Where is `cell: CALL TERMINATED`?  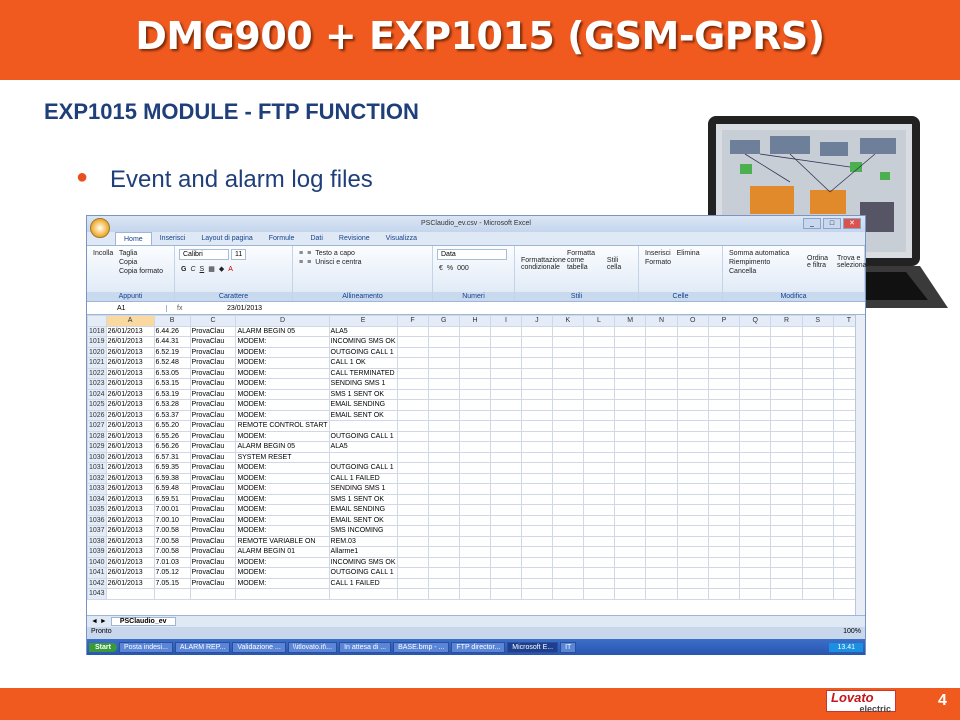
cell: CALL TERMINATED is located at coordinates (363, 373).